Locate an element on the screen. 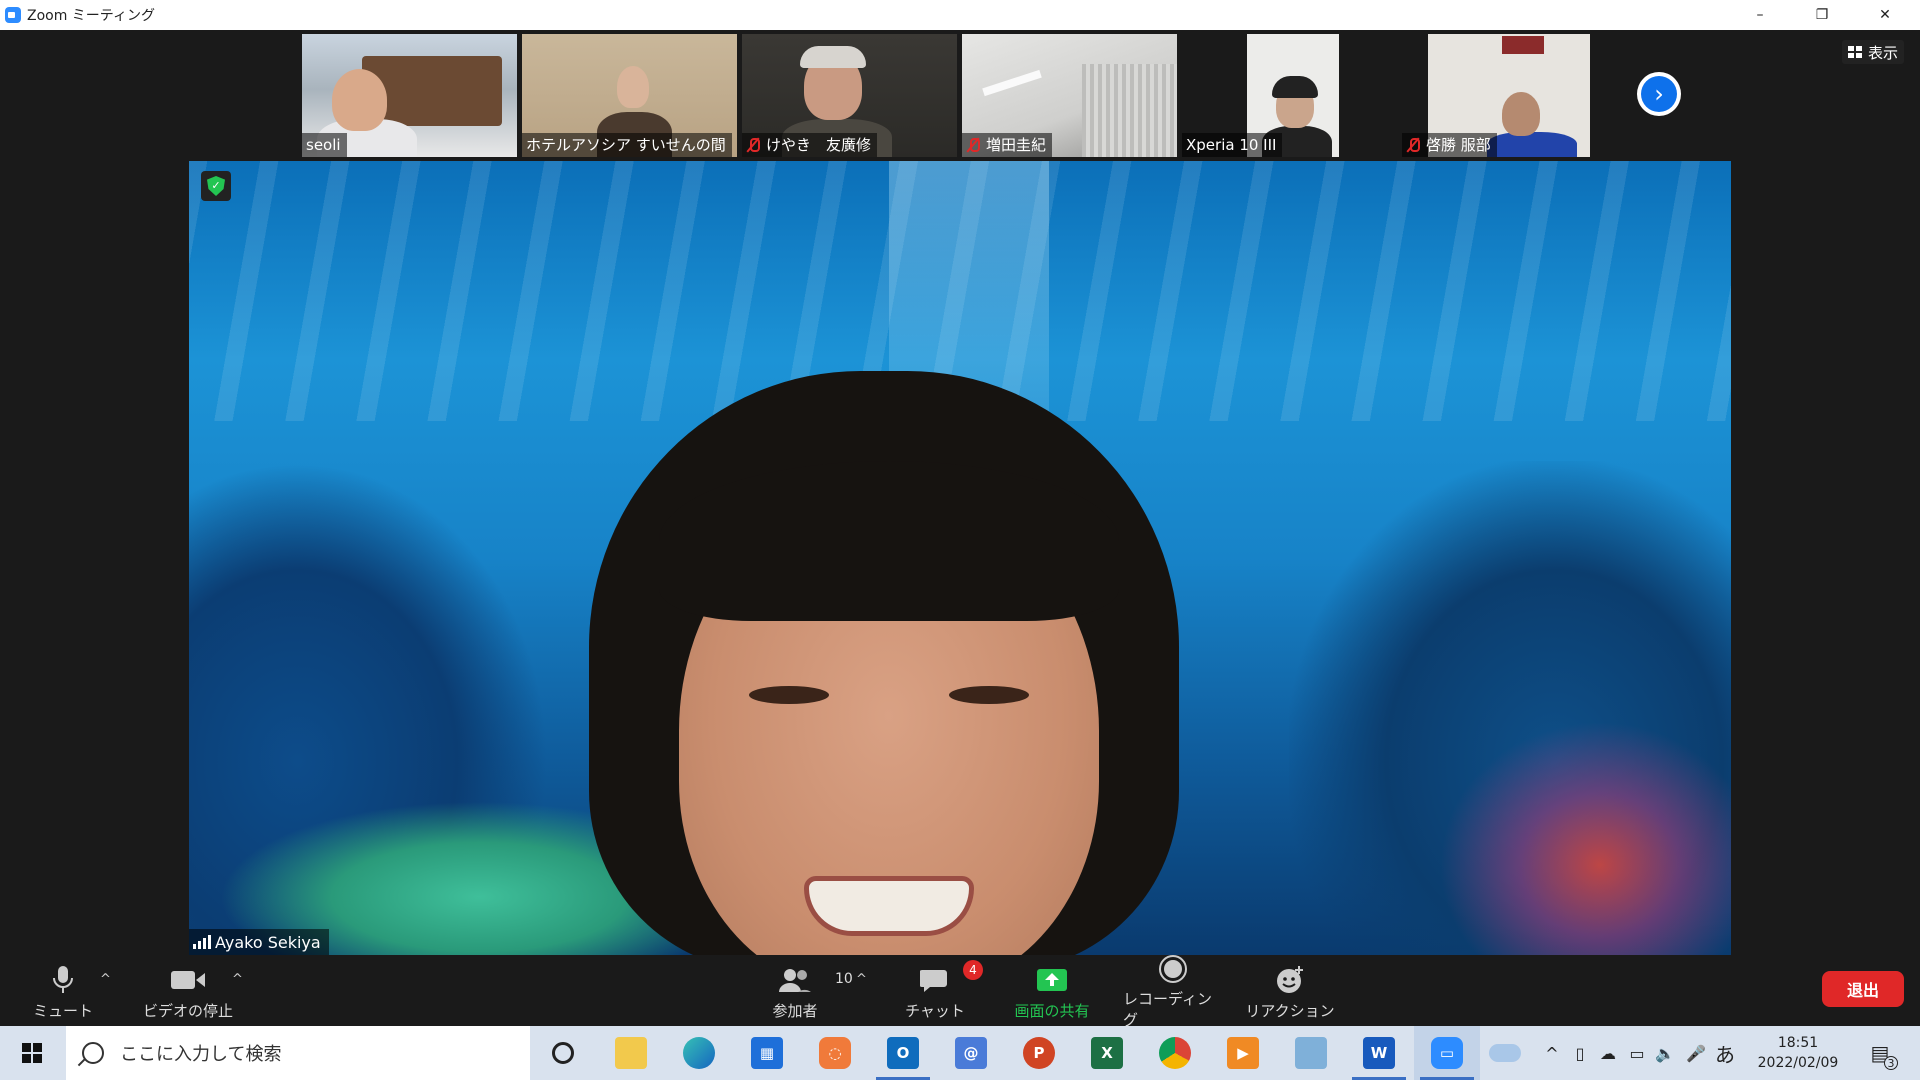 The width and height of the screenshot is (1920, 1080). participant-tile: Xperia 10 III is located at coordinates (1289, 95).